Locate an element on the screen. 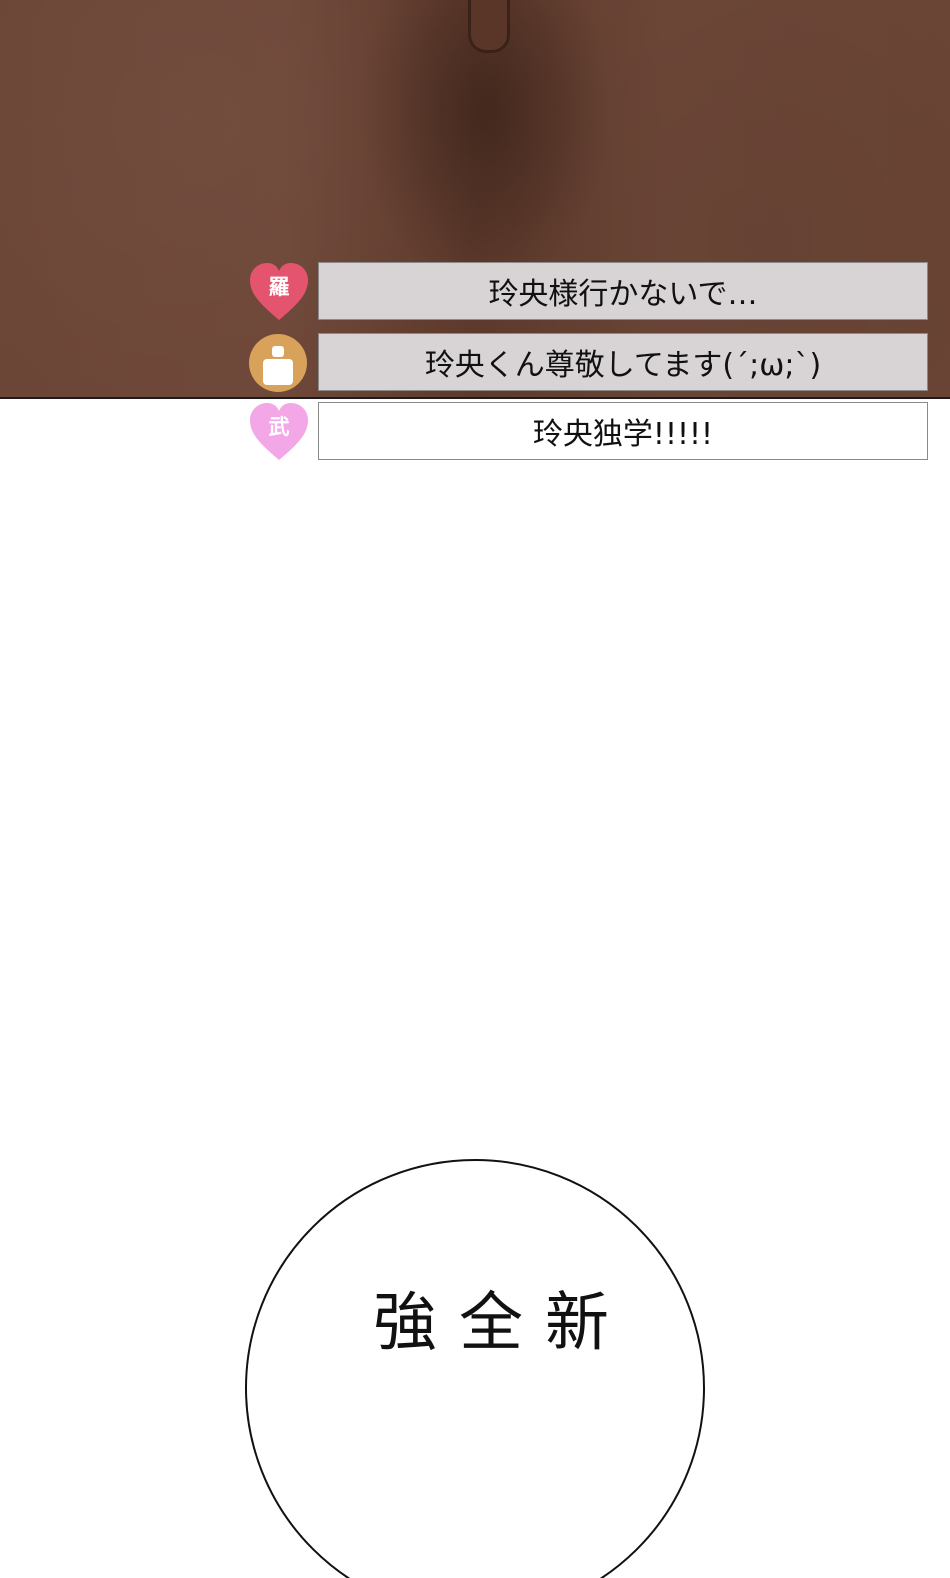  scene-detail is located at coordinates (489, 26).